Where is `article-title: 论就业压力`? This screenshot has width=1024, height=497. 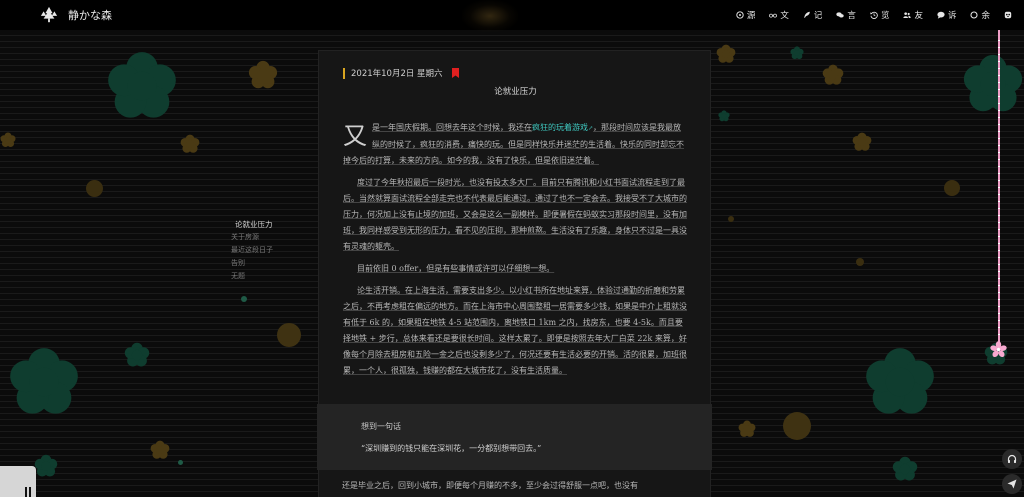 article-title: 论就业压力 is located at coordinates (515, 92).